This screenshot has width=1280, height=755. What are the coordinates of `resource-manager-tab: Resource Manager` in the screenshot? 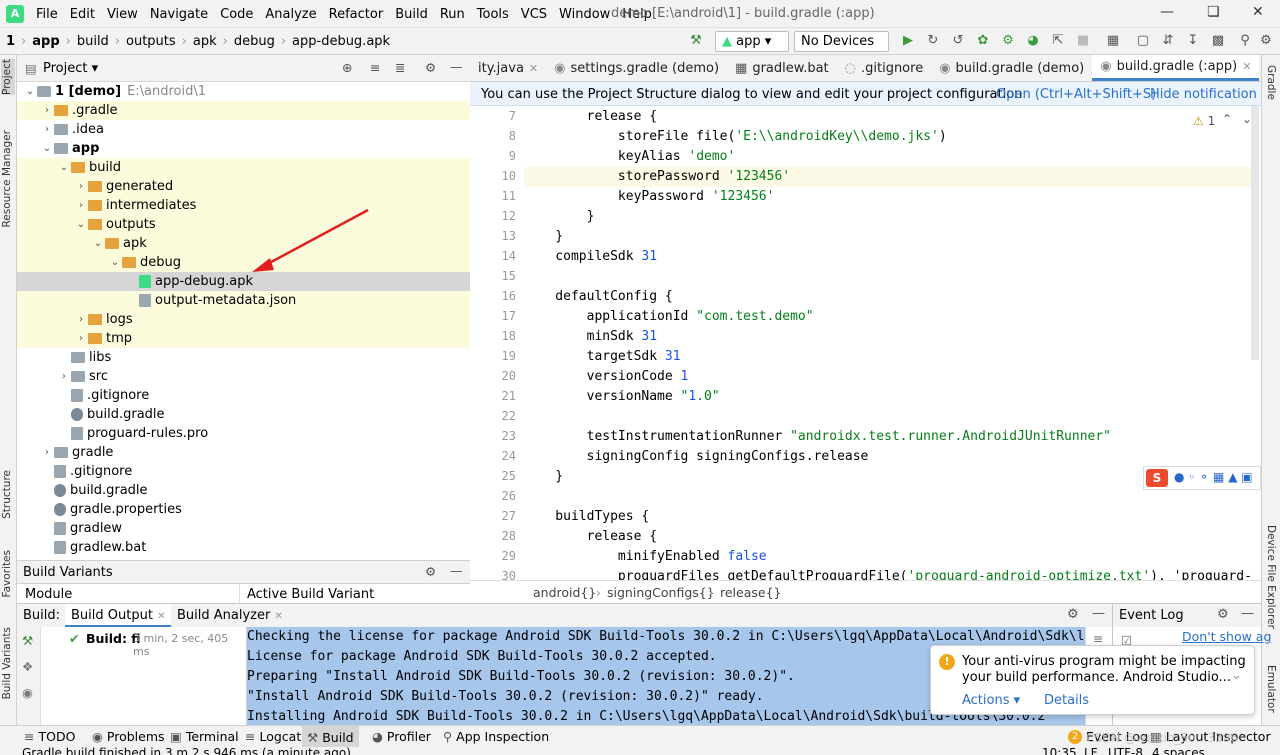 It's located at (7, 179).